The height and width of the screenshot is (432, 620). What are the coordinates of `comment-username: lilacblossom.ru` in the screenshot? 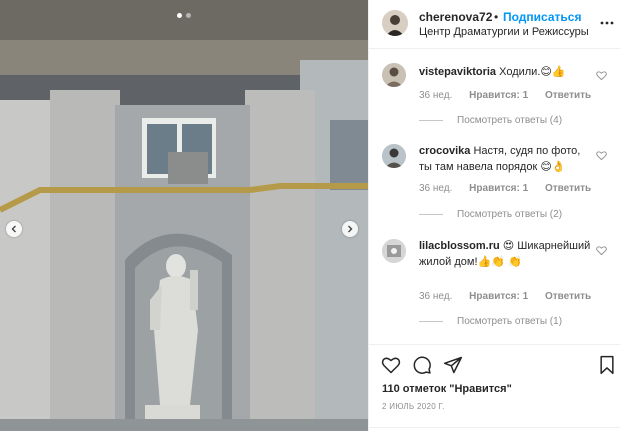 It's located at (459, 246).